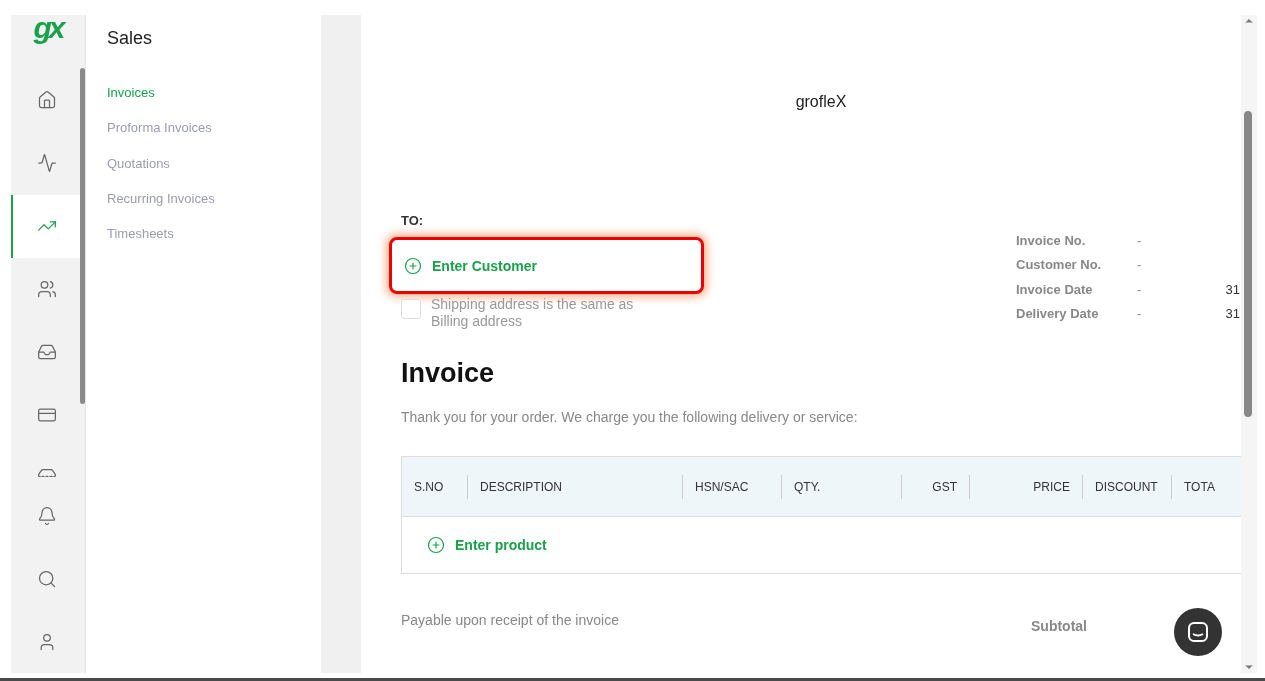  What do you see at coordinates (214, 244) in the screenshot?
I see `nav-link: Timesheets` at bounding box center [214, 244].